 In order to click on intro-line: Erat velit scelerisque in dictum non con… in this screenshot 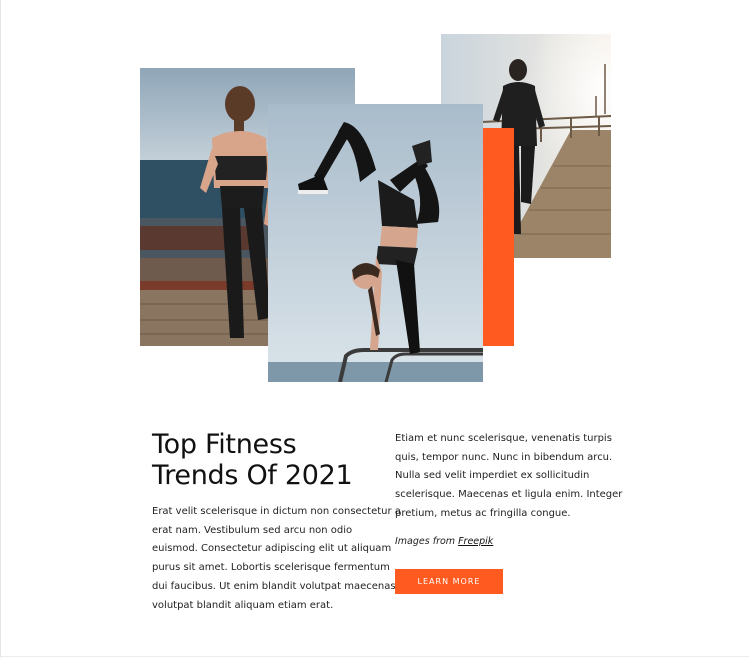, I will do `click(276, 511)`.